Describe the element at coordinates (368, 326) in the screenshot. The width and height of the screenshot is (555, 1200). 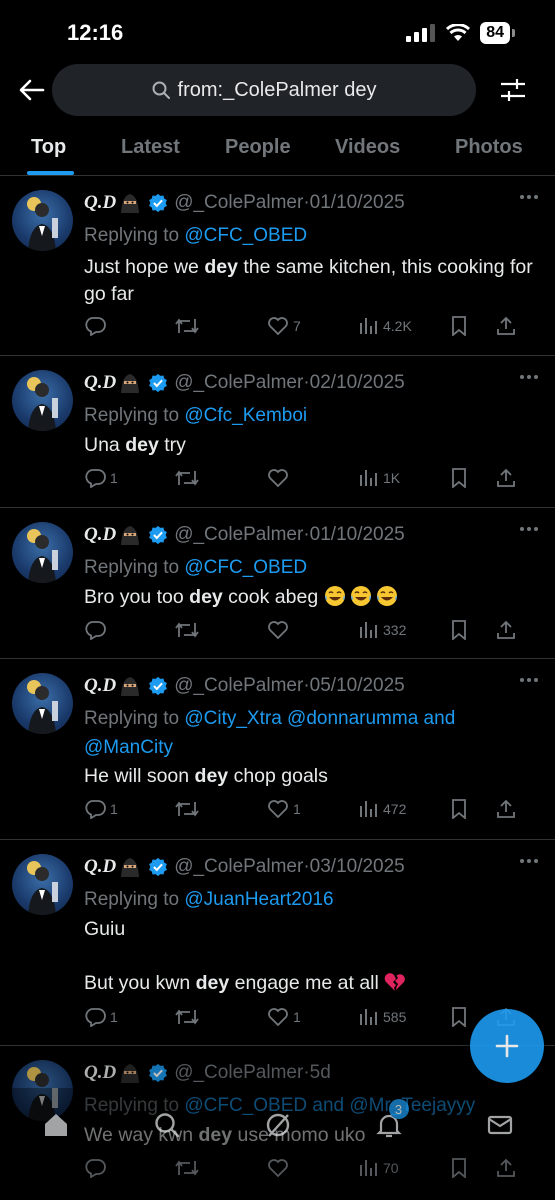
I see `views-chart-icon` at that location.